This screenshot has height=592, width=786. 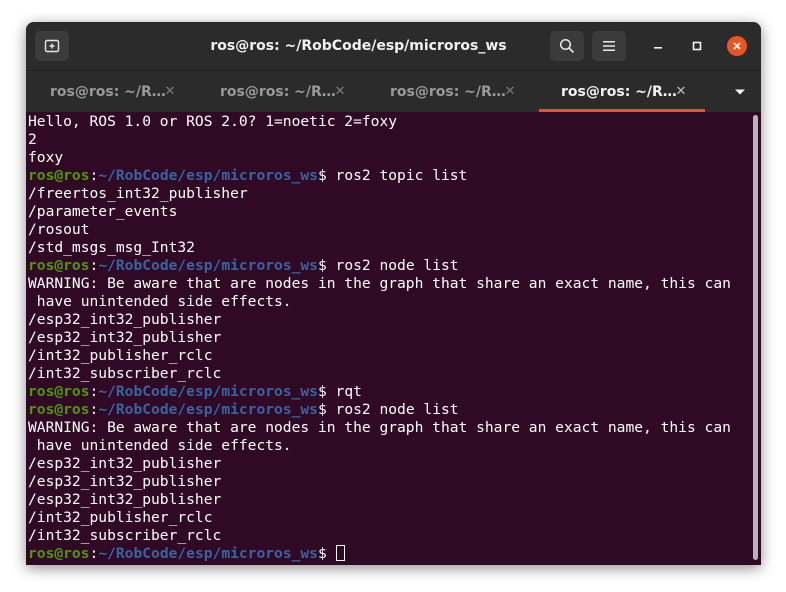 What do you see at coordinates (340, 553) in the screenshot?
I see `text-cursor` at bounding box center [340, 553].